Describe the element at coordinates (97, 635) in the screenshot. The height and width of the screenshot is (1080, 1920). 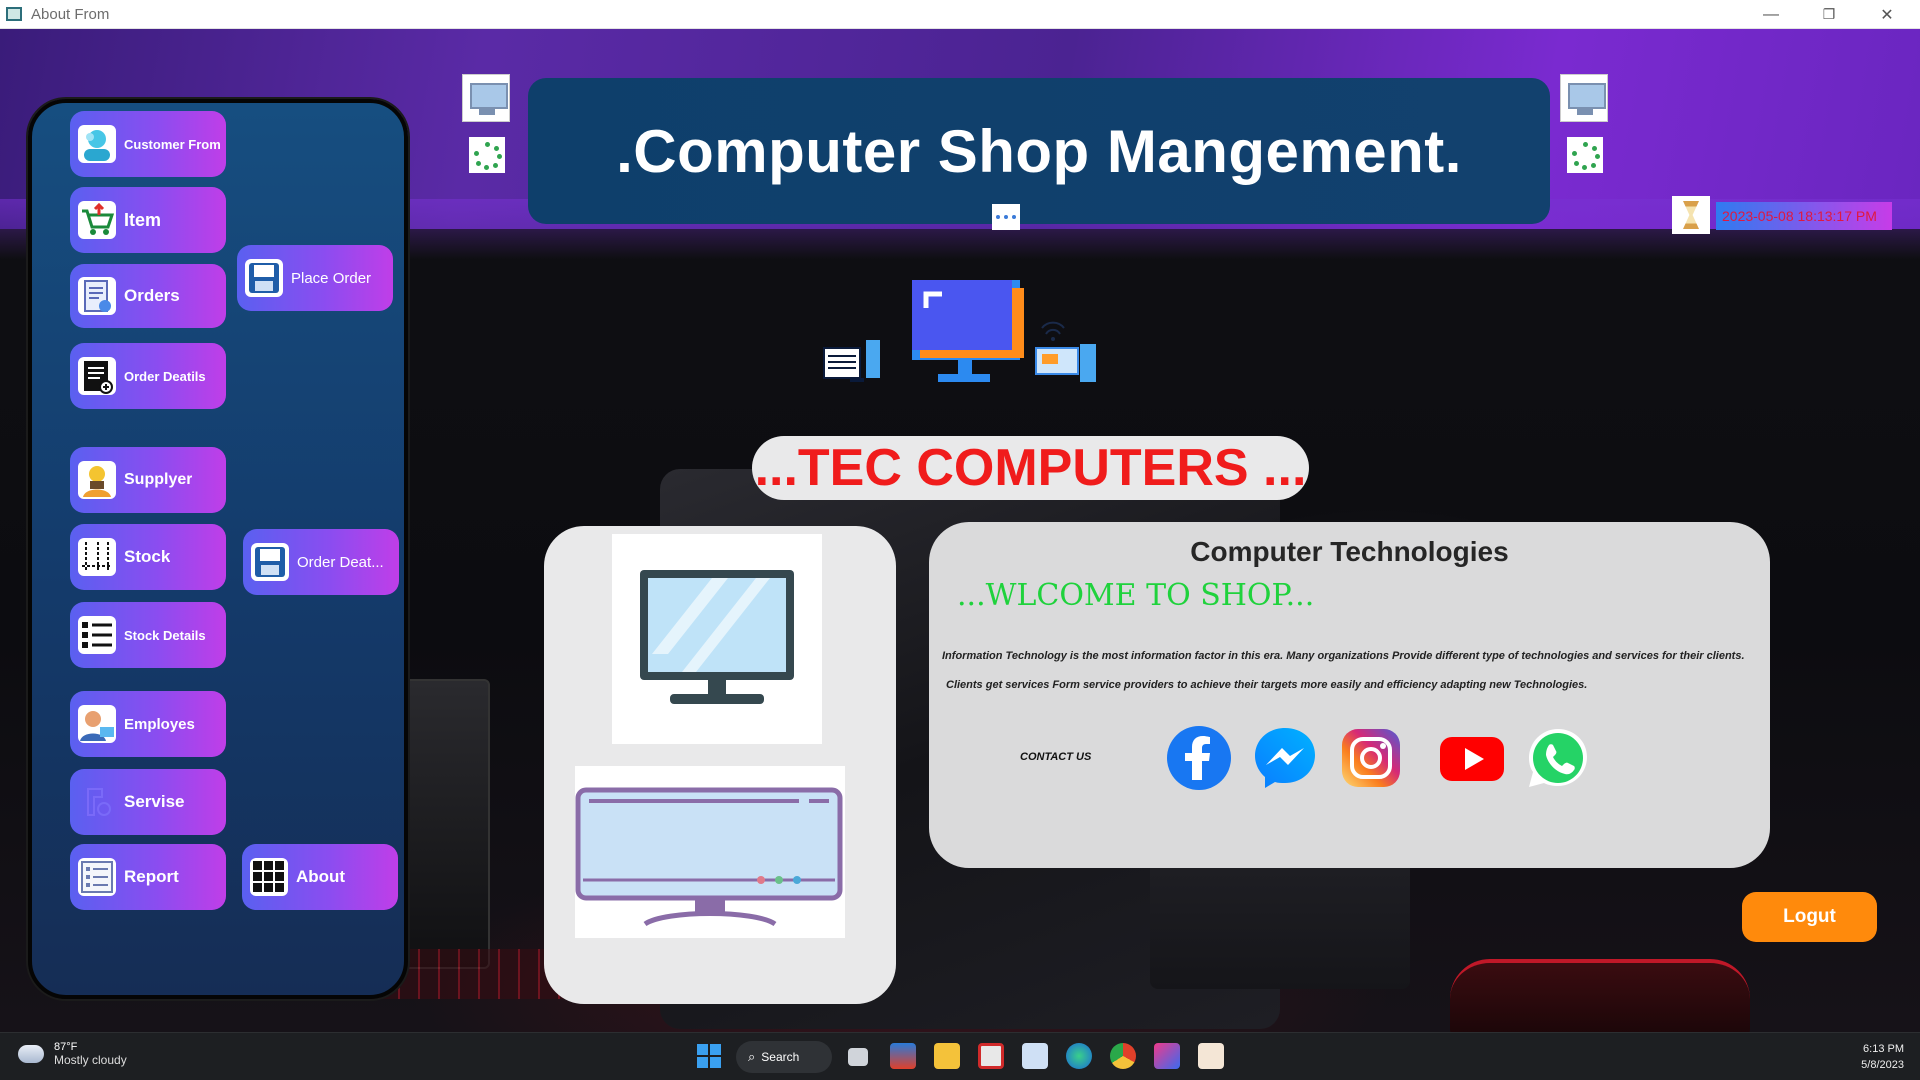
I see `list-icon` at that location.